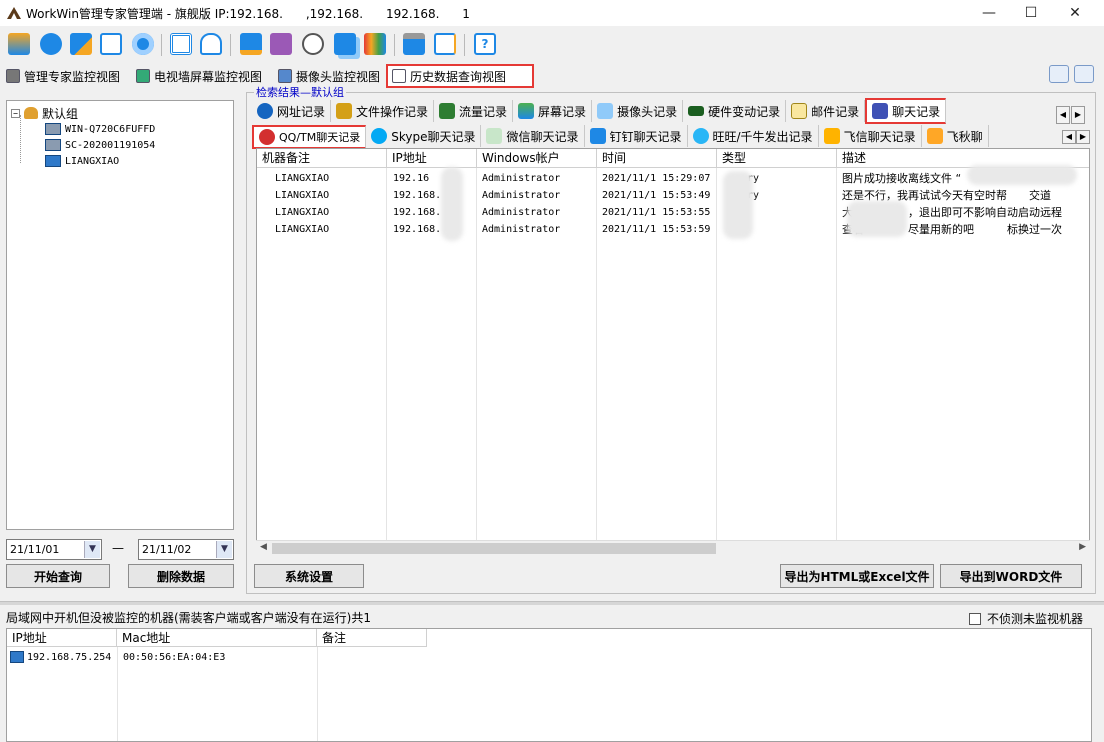 This screenshot has height=742, width=1104. Describe the element at coordinates (174, 657) in the screenshot. I see `lan-cell-mac: 00:50:56:EA:04:E3` at that location.